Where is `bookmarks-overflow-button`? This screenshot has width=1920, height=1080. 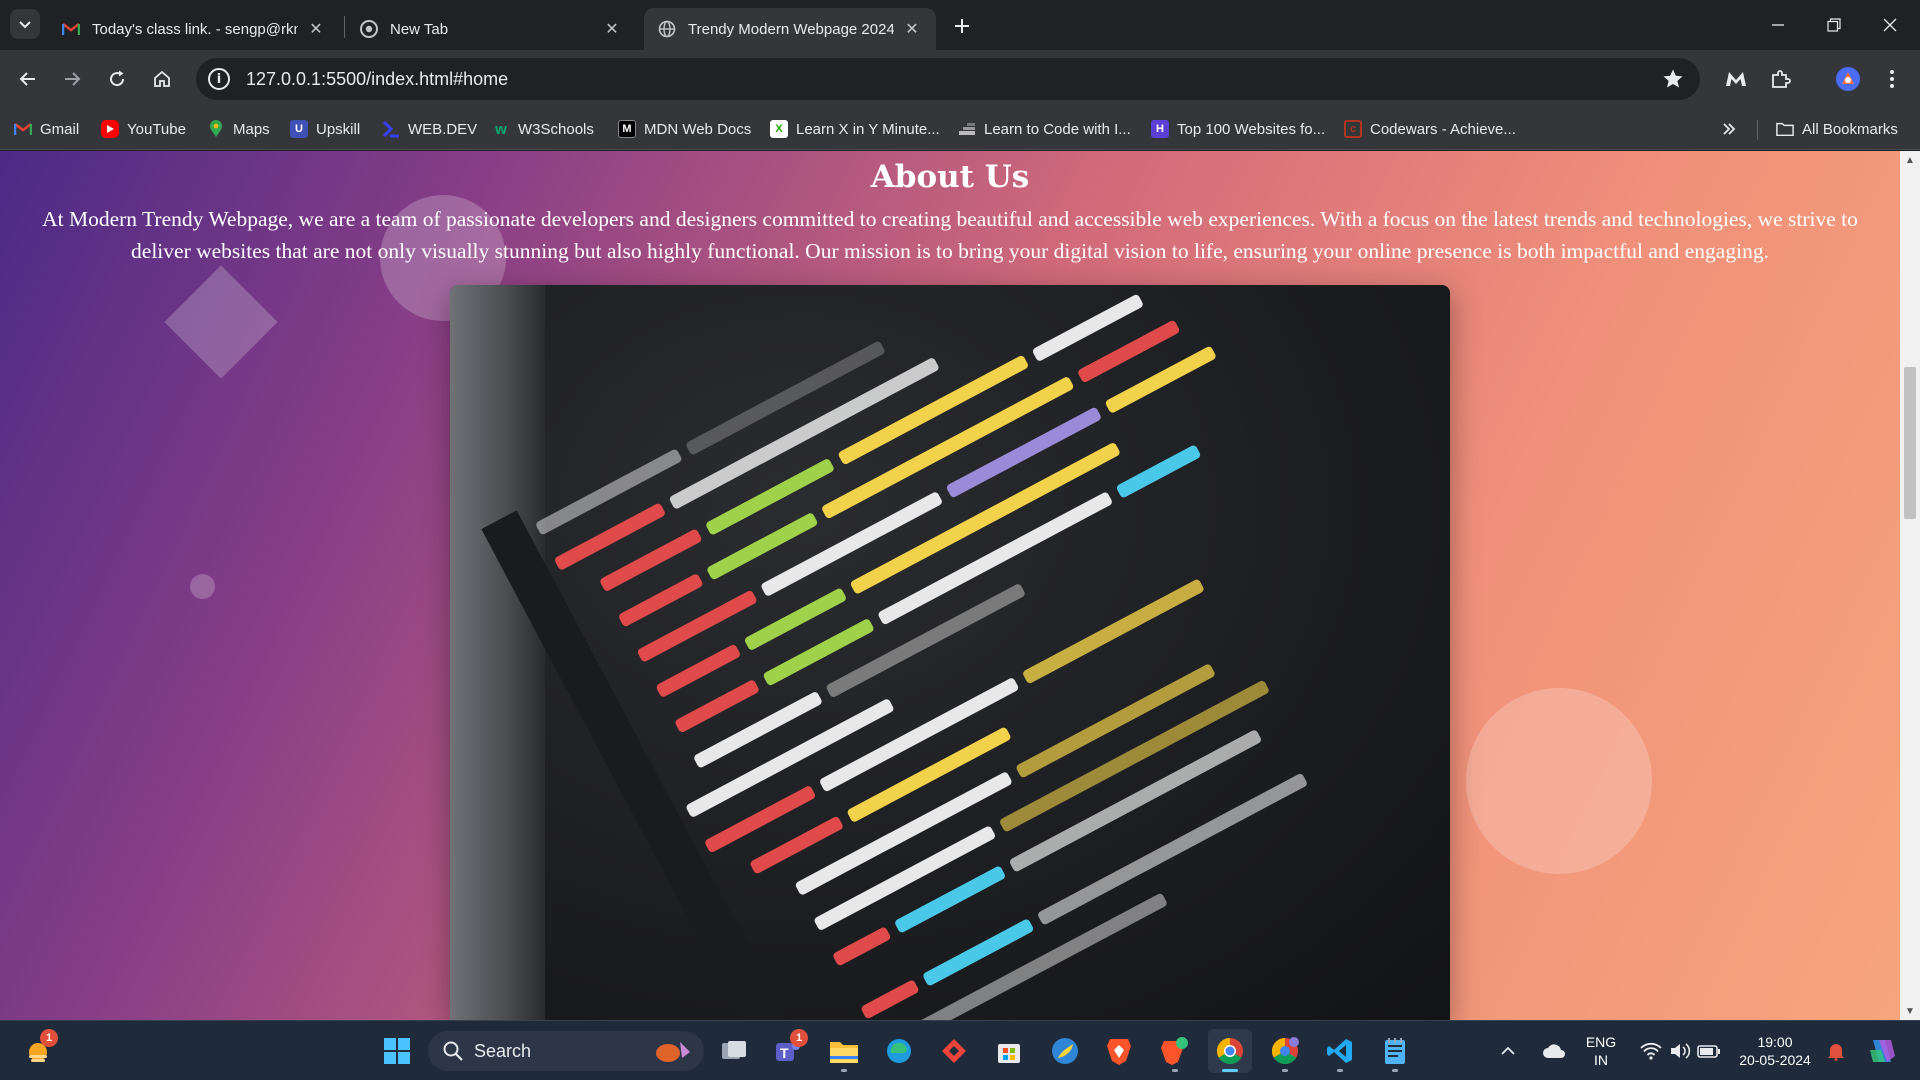 bookmarks-overflow-button is located at coordinates (1729, 129).